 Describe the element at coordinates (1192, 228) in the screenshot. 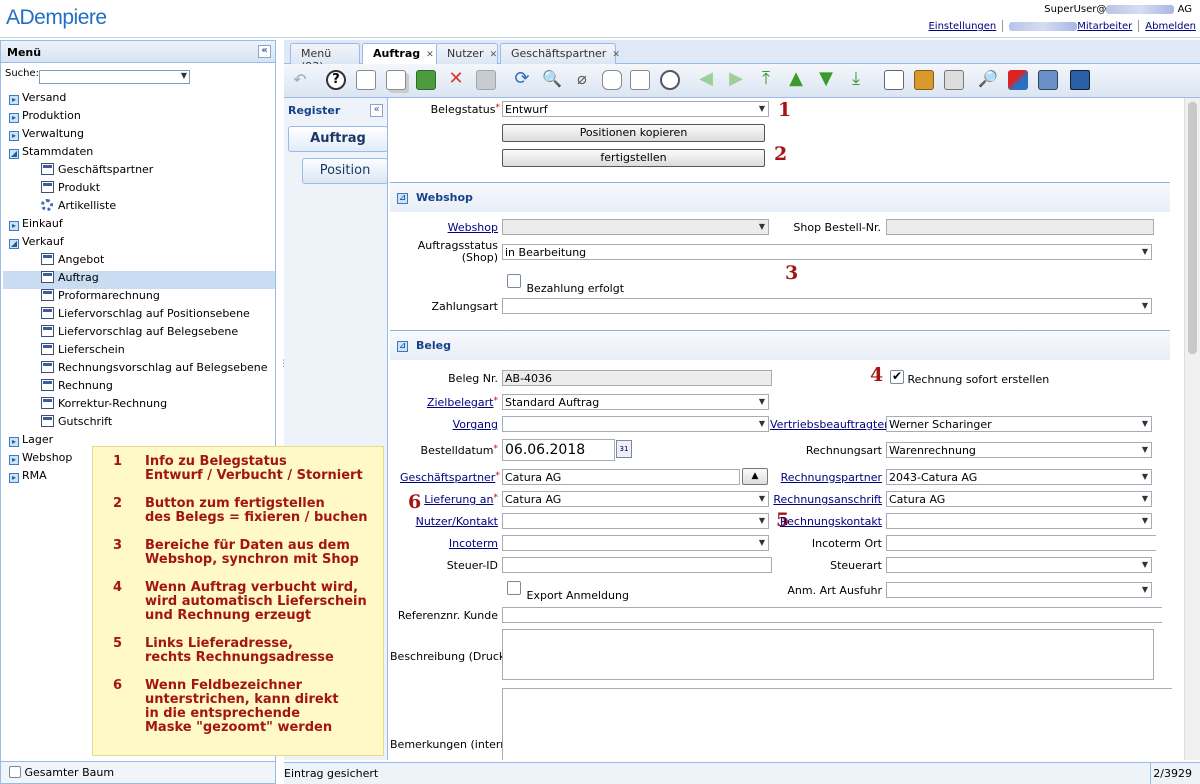

I see `scrollbar-thumb` at that location.